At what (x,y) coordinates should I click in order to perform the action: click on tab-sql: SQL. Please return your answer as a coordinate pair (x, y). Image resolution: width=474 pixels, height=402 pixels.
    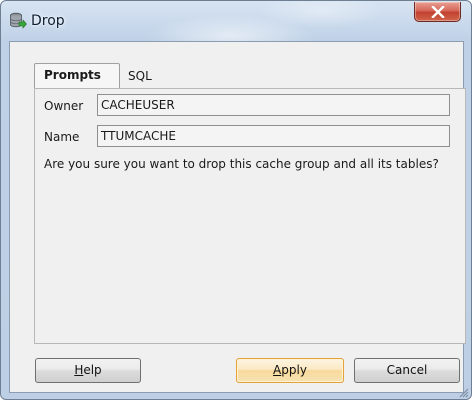
    Looking at the image, I should click on (142, 76).